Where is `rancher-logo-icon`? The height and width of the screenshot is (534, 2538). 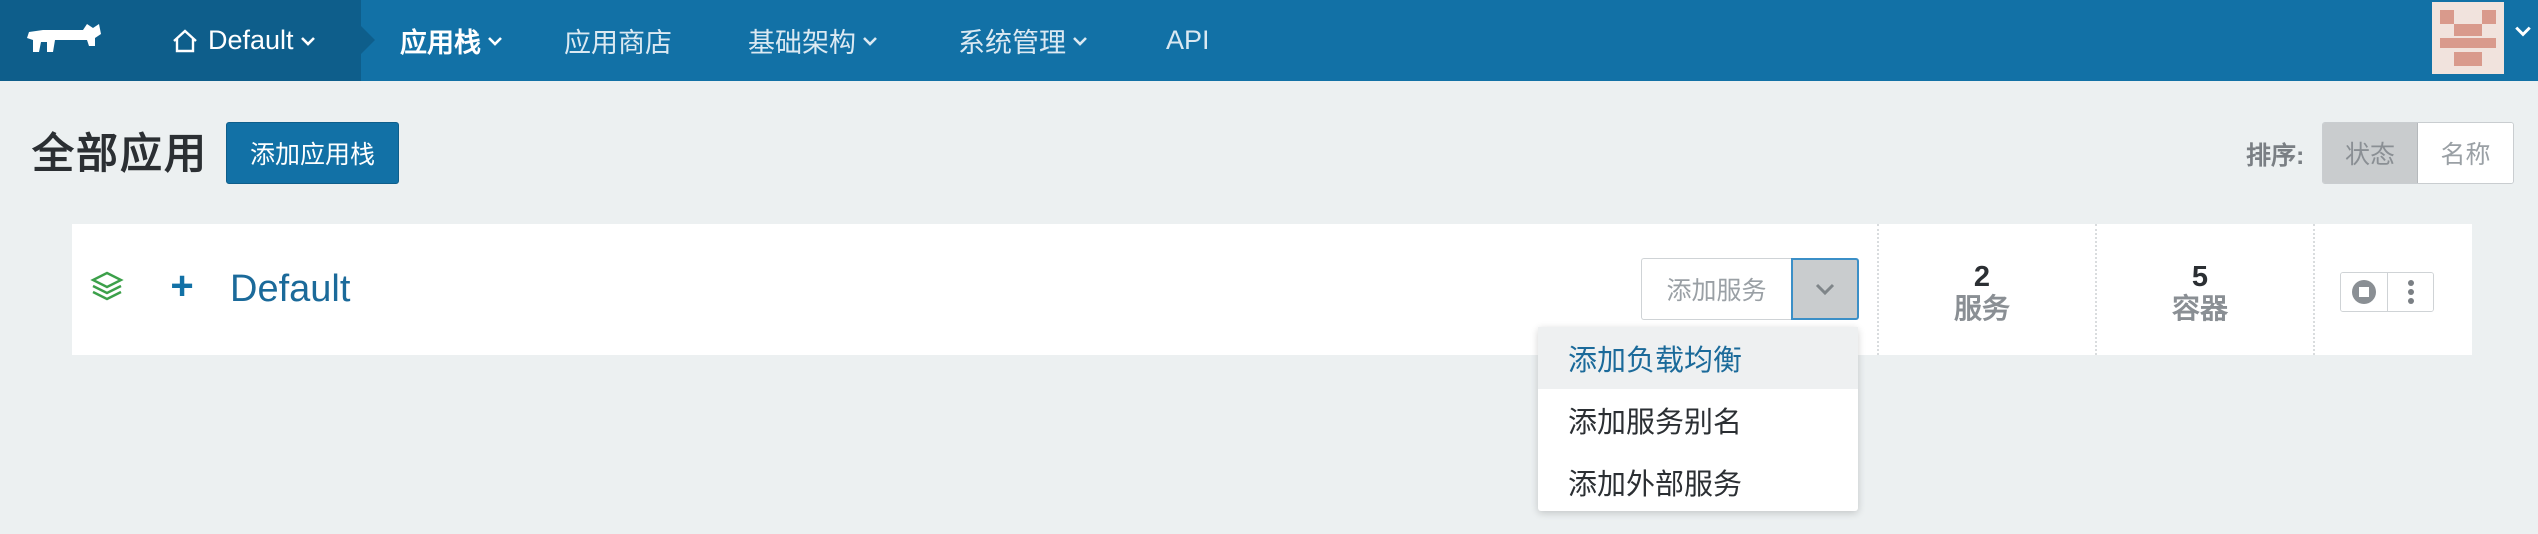
rancher-logo-icon is located at coordinates (63, 37).